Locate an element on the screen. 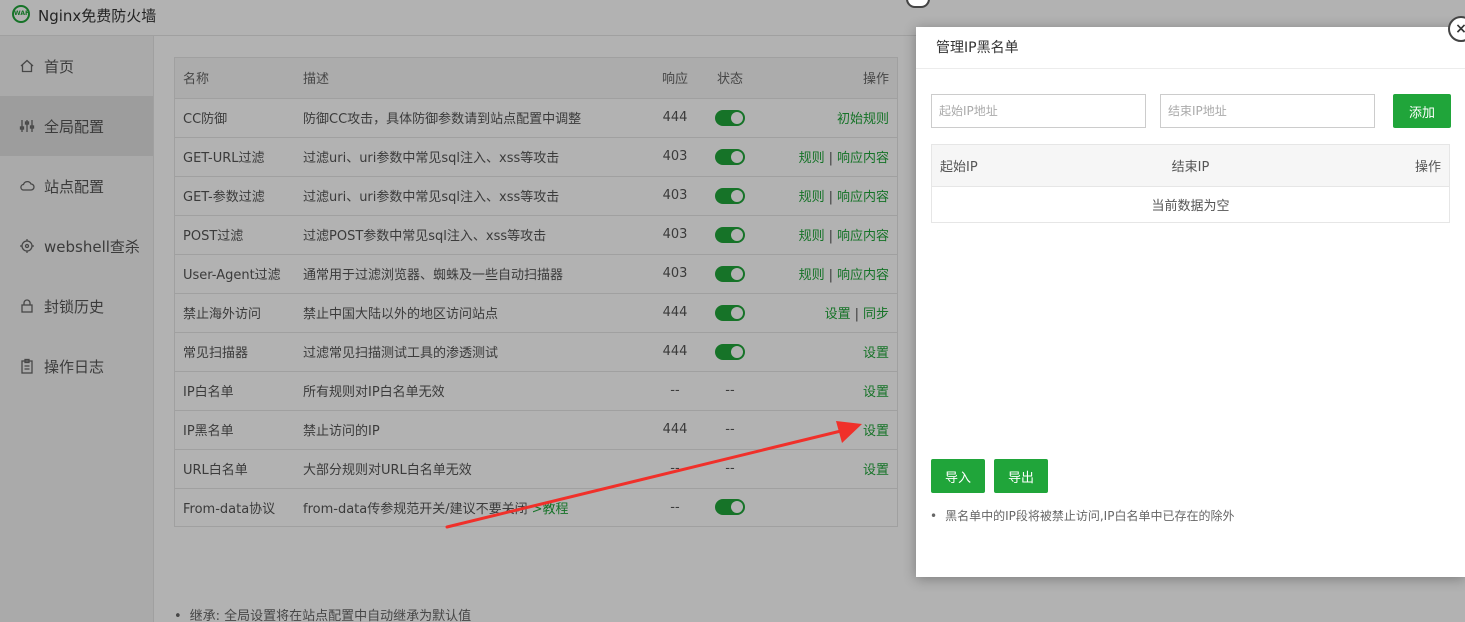 The image size is (1465, 622). blacklist-tip: 黑名单中的IP段将被禁止访问,IP白名单中已存在的除外 is located at coordinates (1082, 515).